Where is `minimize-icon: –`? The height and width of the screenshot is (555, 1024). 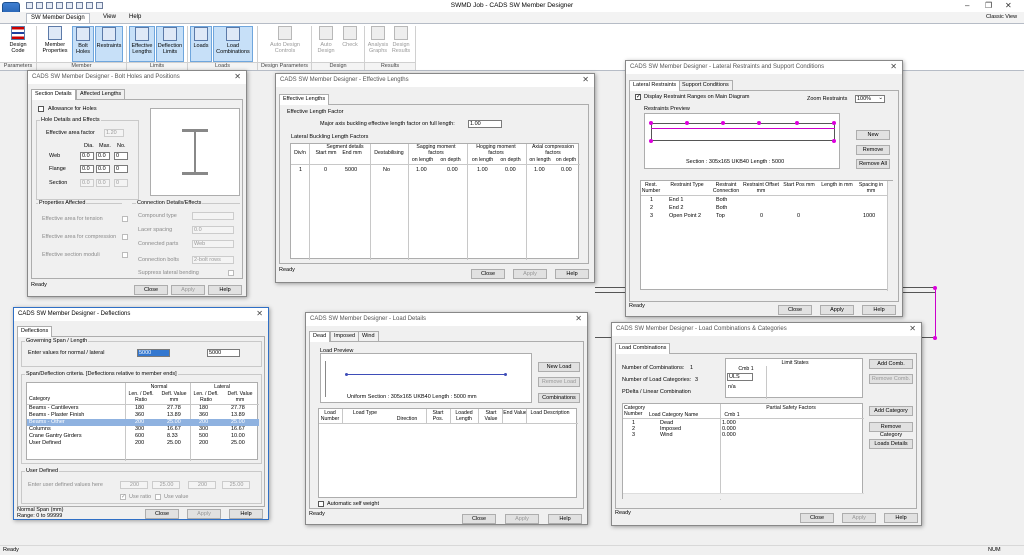
minimize-icon: – is located at coordinates (967, 5).